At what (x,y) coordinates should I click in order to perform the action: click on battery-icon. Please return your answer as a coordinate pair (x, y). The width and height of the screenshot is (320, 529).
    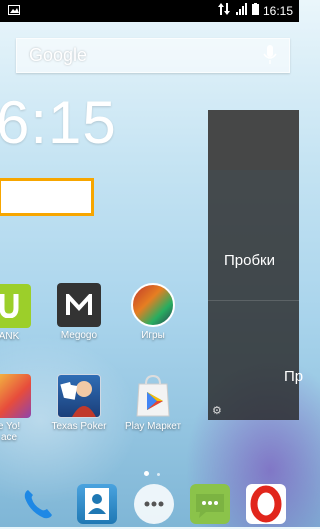
    Looking at the image, I should click on (255, 10).